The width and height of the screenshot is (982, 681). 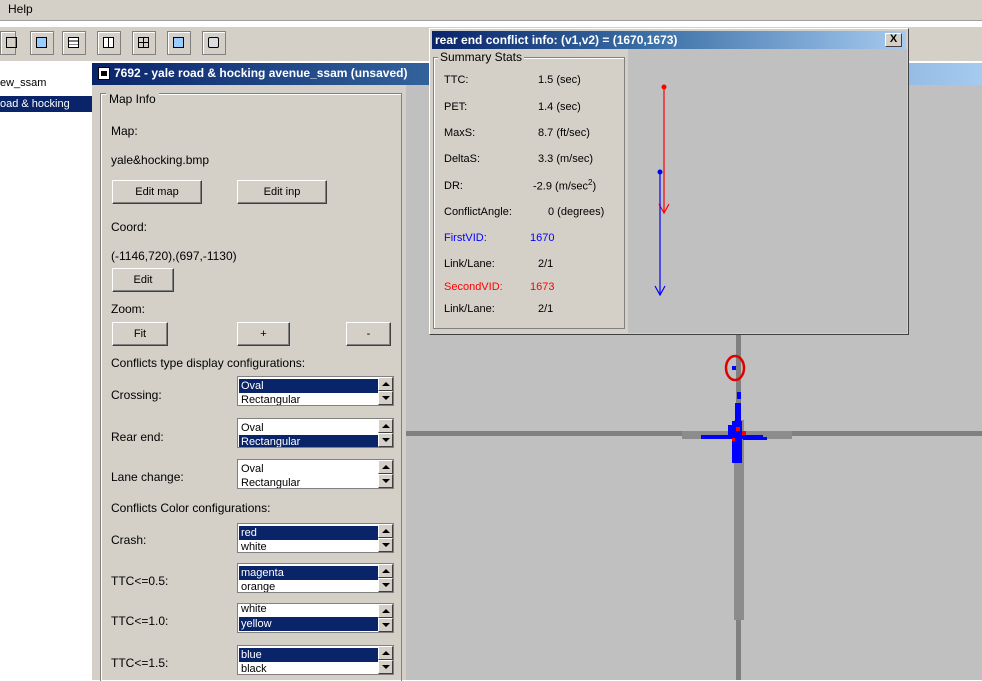 I want to click on map-label: Map:, so click(x=124, y=131).